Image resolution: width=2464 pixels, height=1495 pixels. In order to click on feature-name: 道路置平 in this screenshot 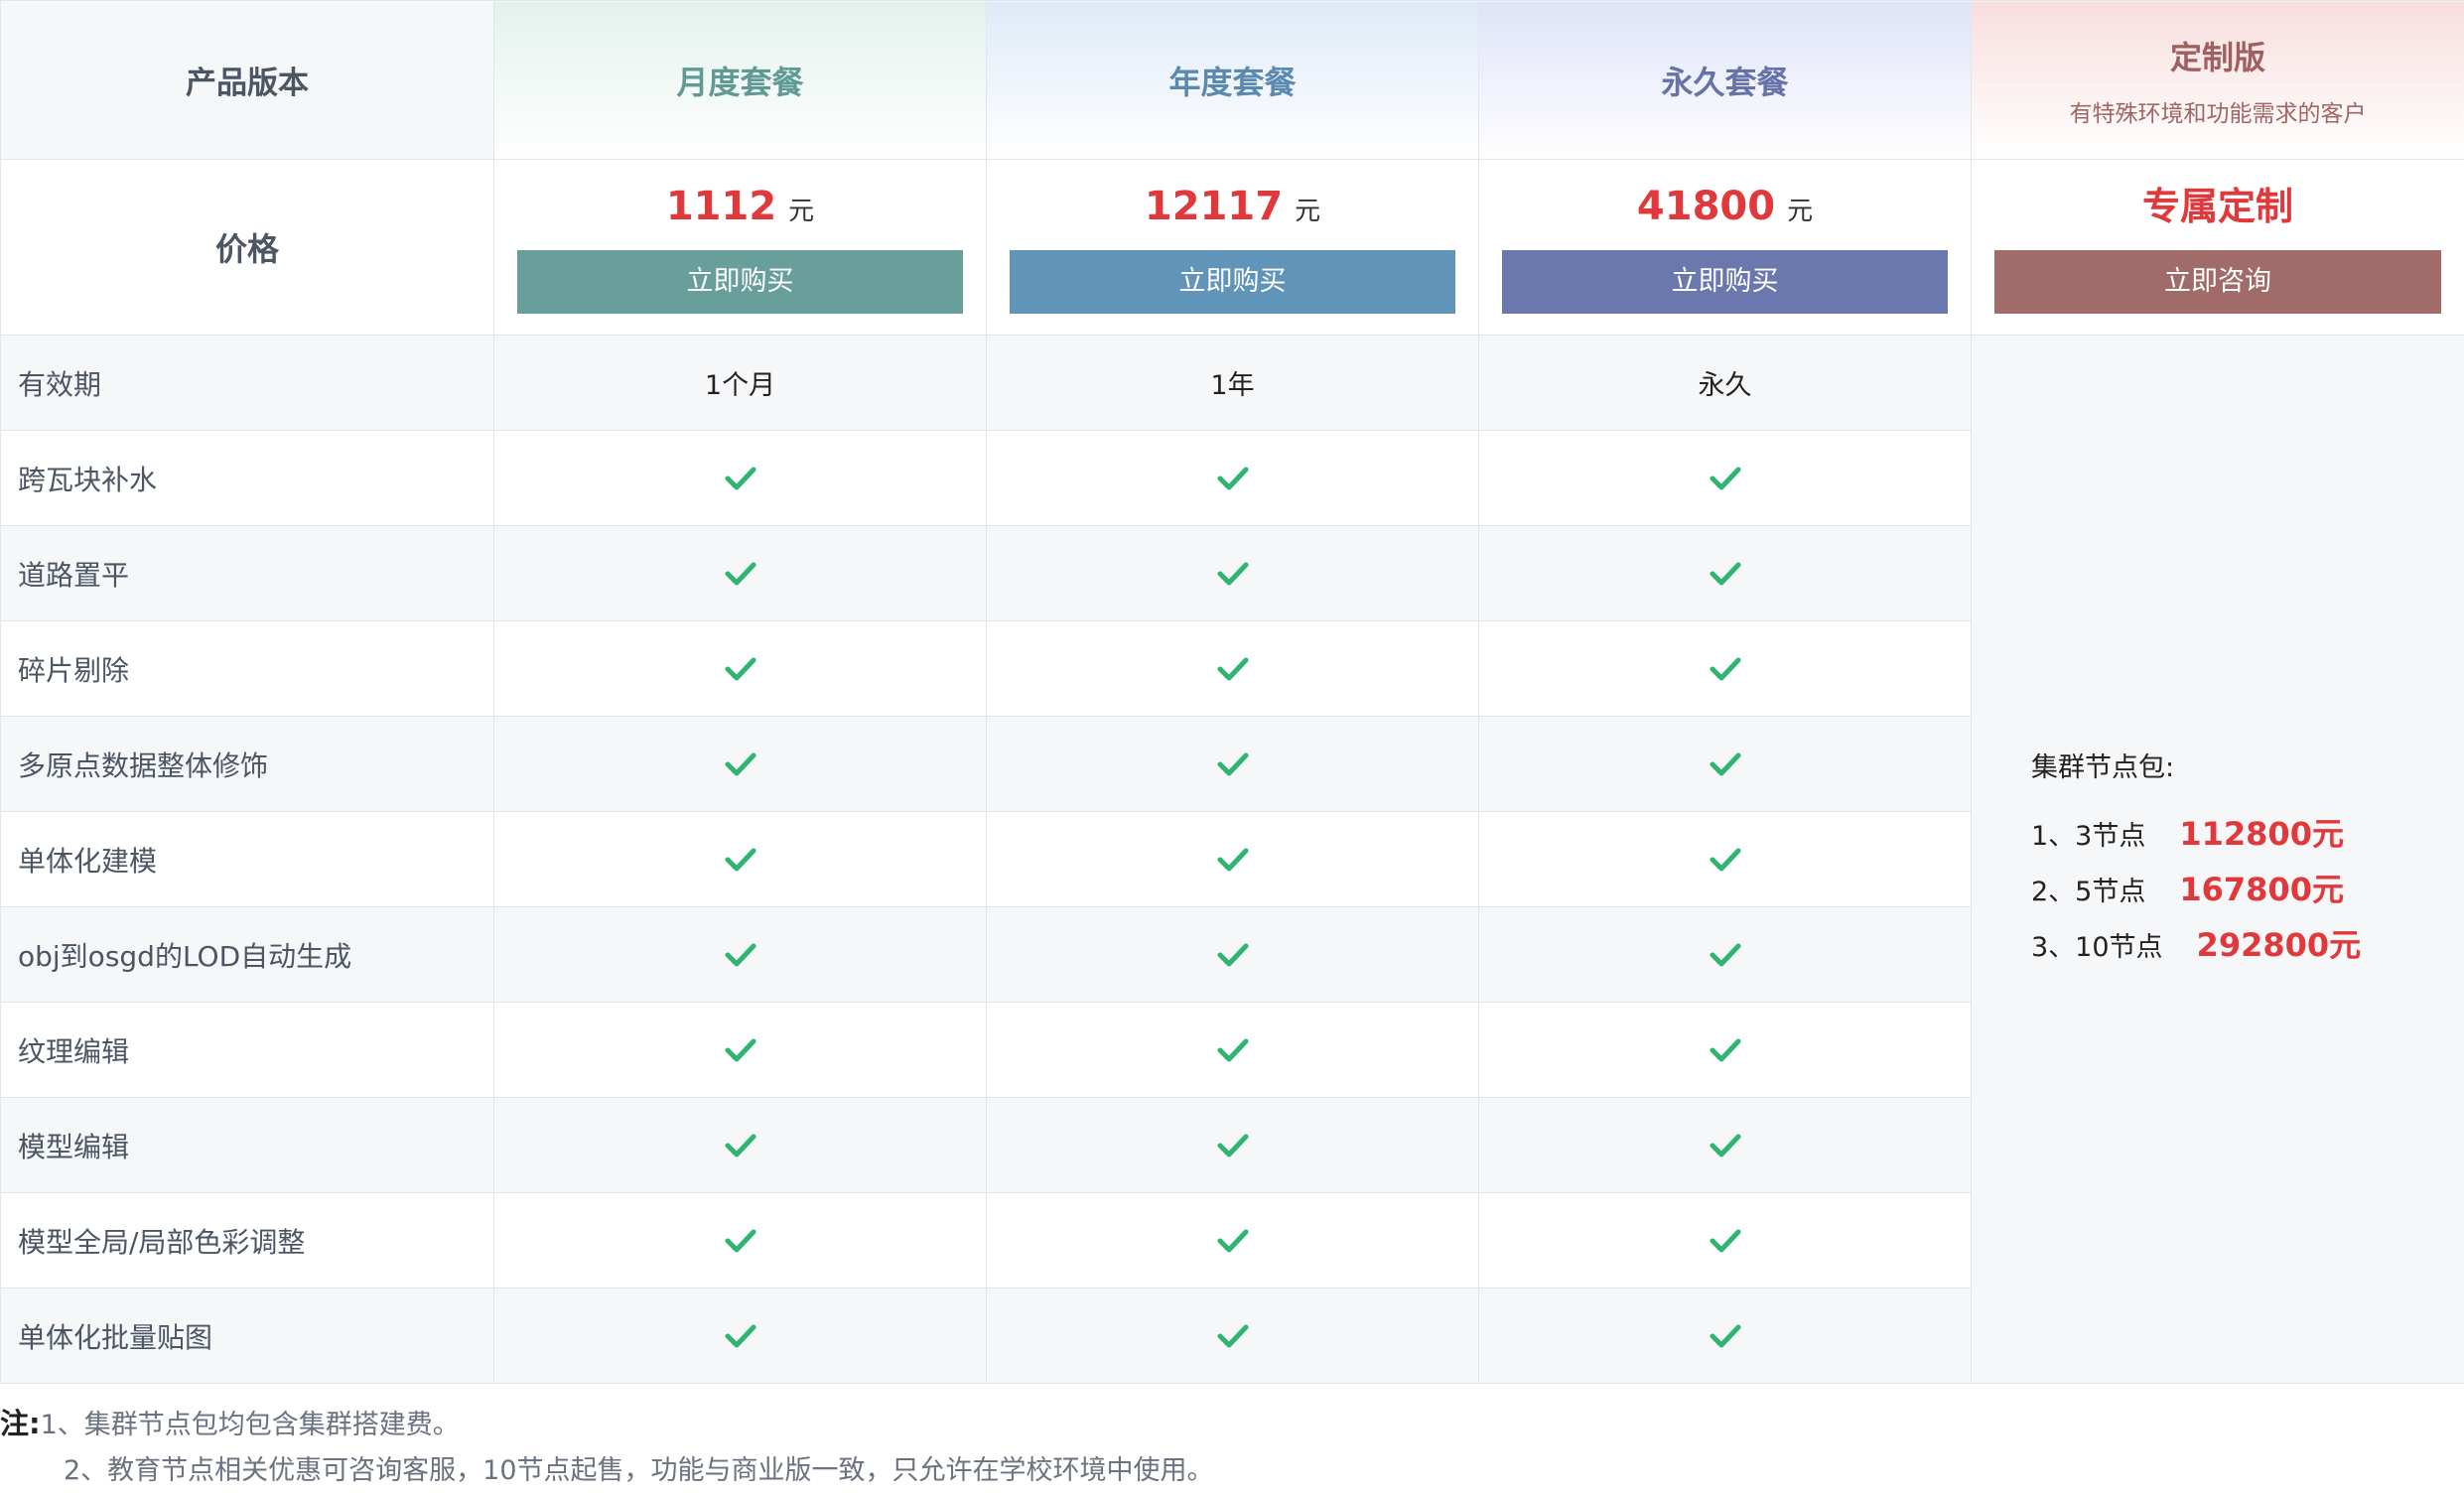, I will do `click(247, 573)`.